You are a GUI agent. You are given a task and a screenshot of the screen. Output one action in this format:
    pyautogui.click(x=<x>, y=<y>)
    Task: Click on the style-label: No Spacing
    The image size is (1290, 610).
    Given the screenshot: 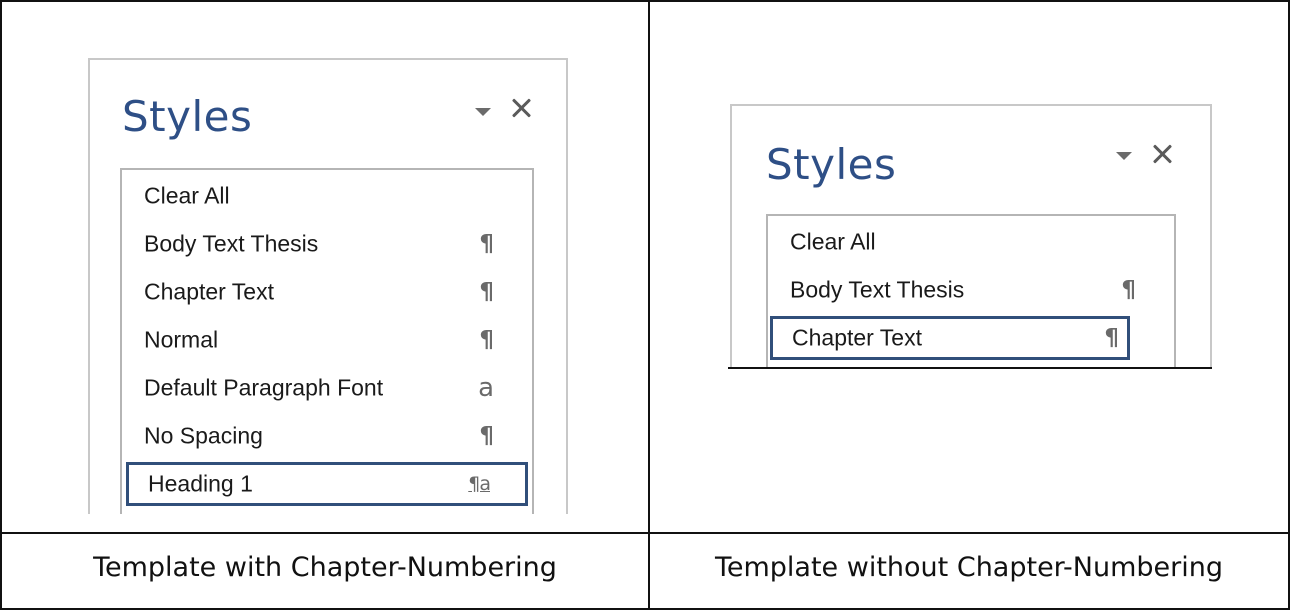 What is the action you would take?
    pyautogui.click(x=203, y=435)
    